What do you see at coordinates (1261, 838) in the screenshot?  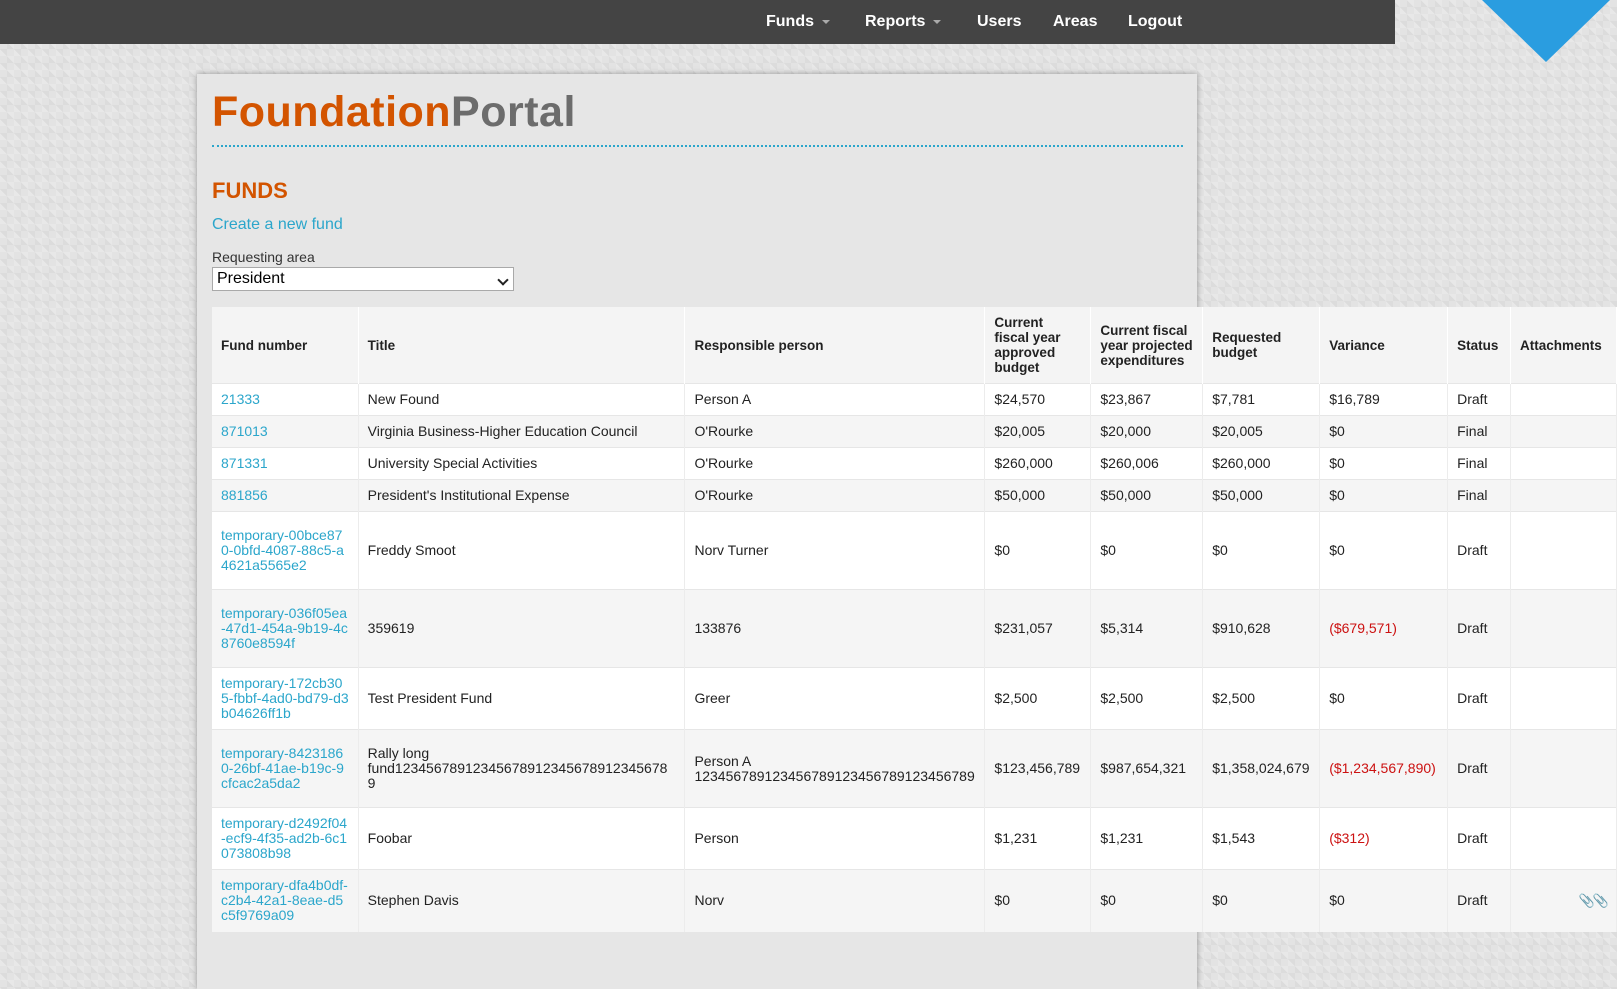 I see `table-cell-requested: $1,543` at bounding box center [1261, 838].